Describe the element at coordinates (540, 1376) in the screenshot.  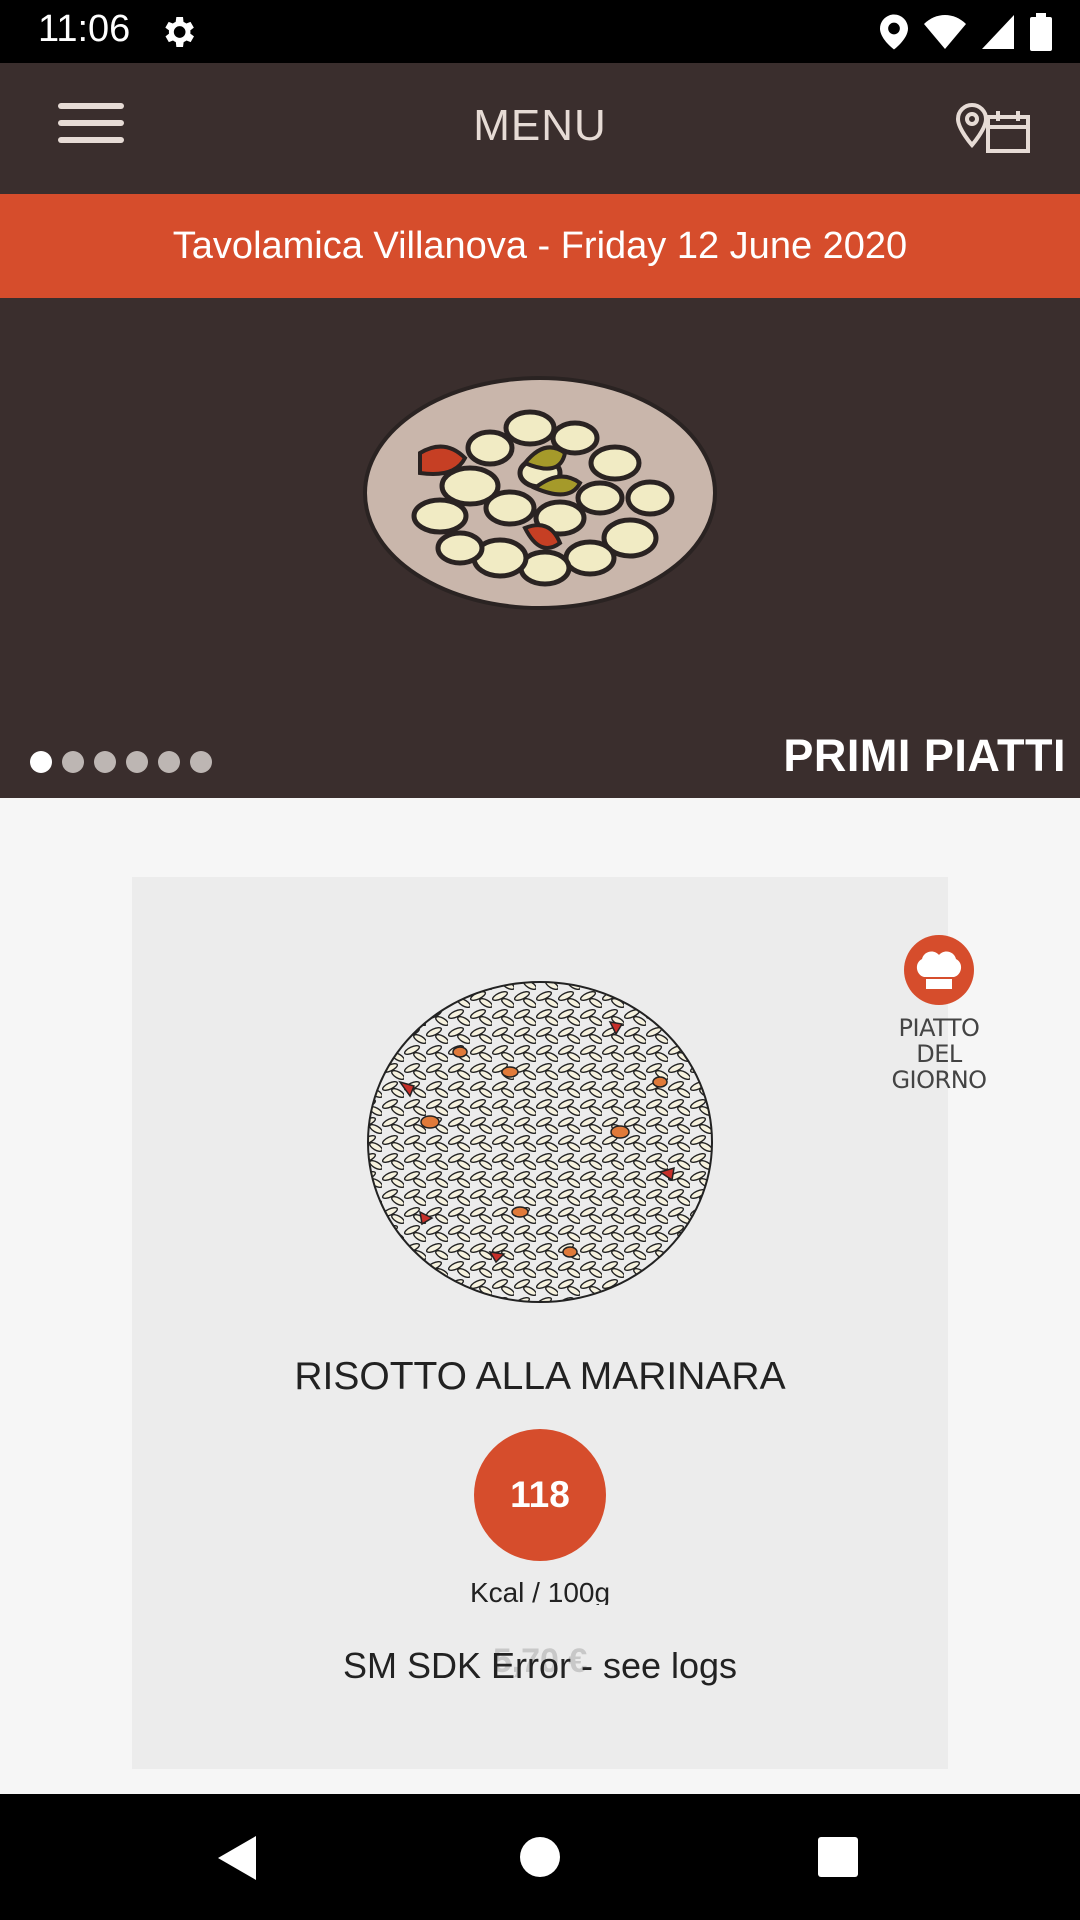
I see `dish-name: RISOTTO ALLA MARINARA` at that location.